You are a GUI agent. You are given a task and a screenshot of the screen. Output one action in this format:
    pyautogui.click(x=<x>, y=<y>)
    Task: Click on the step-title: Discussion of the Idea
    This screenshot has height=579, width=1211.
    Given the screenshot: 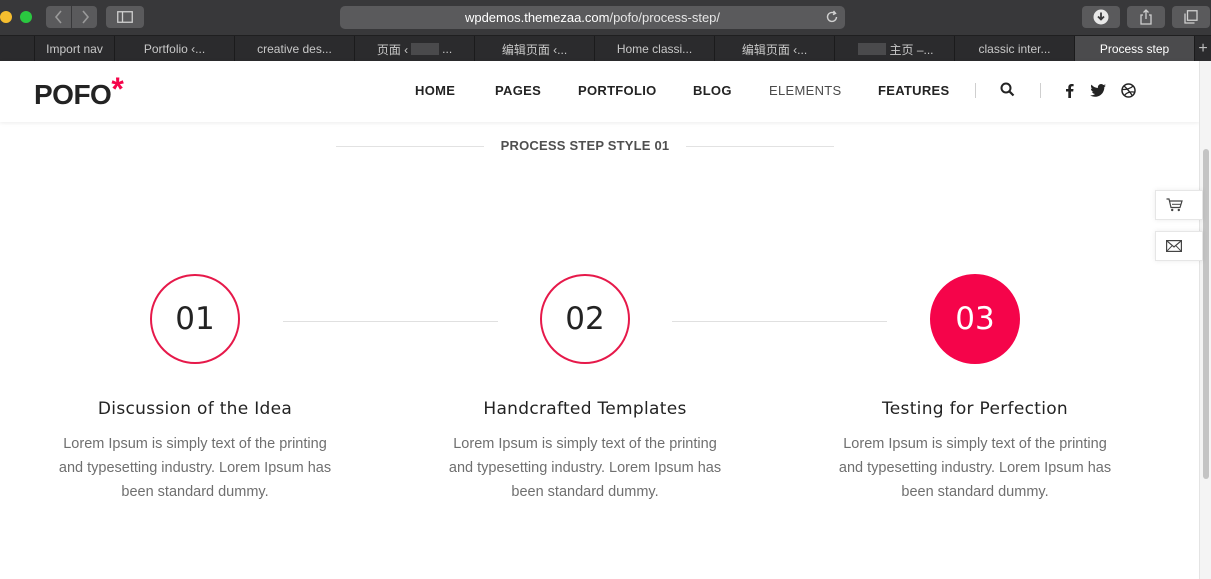 What is the action you would take?
    pyautogui.click(x=195, y=409)
    